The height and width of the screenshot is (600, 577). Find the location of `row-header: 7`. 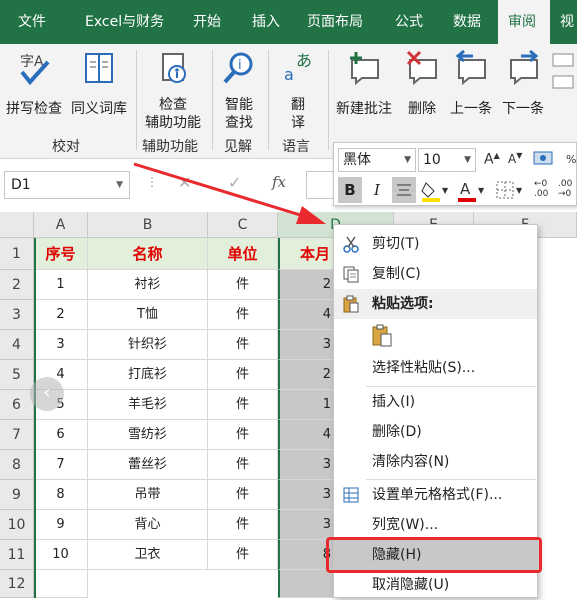

row-header: 7 is located at coordinates (17, 435).